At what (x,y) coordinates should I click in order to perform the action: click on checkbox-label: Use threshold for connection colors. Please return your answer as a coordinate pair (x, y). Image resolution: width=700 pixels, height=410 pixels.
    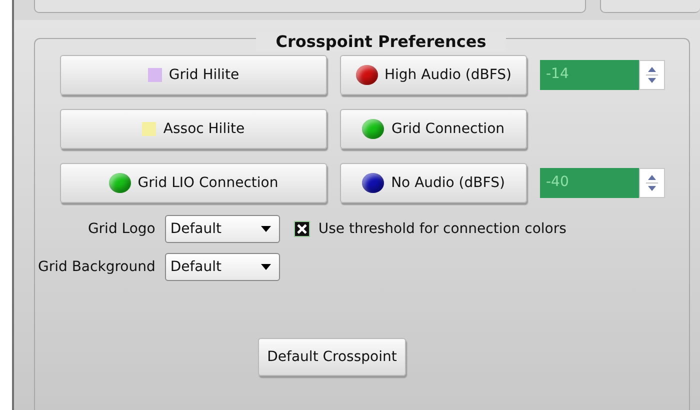
    Looking at the image, I should click on (442, 229).